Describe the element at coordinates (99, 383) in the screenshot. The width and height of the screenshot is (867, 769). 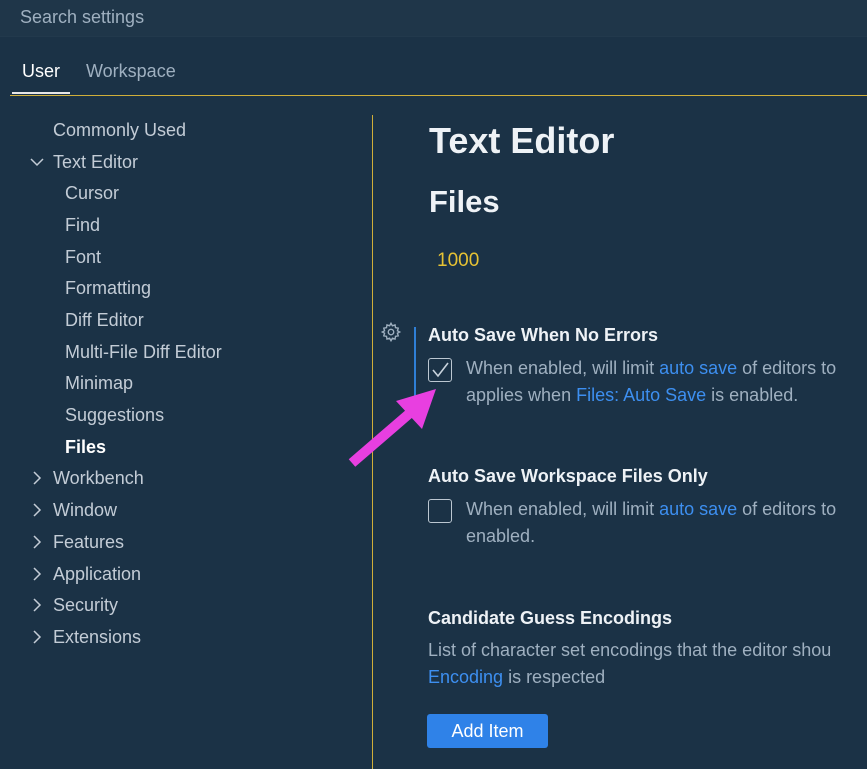
I see `toc-item-minimap: Minimap` at that location.